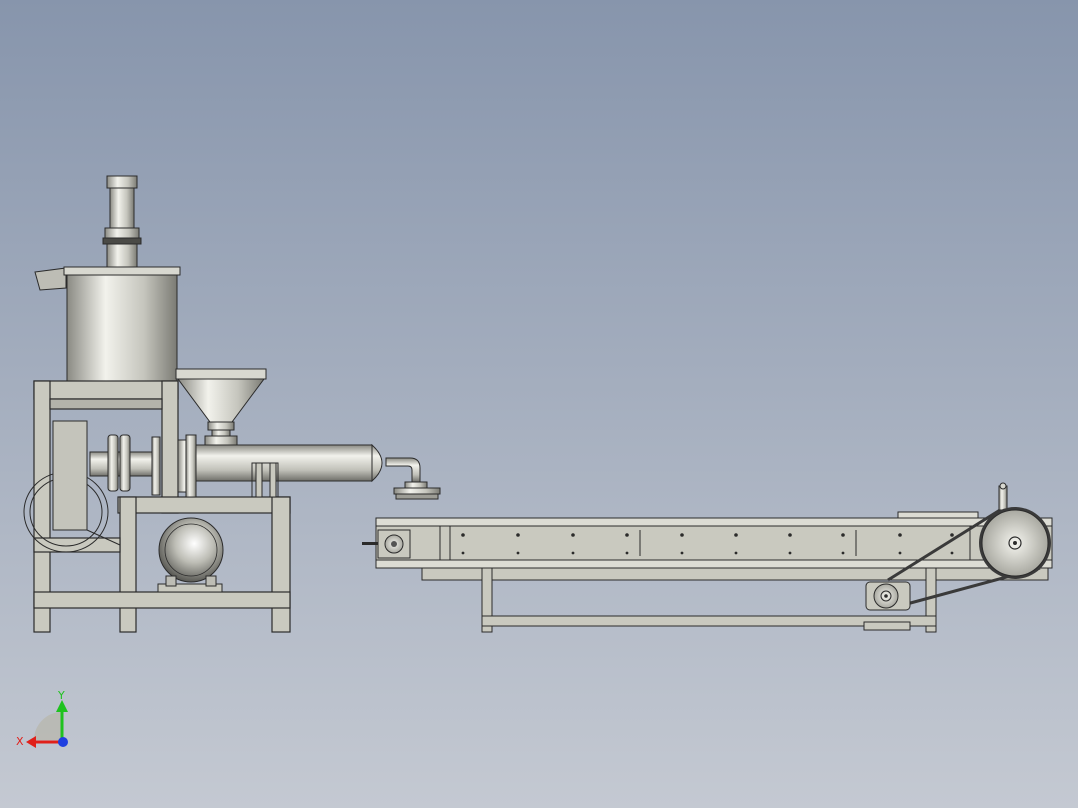 The width and height of the screenshot is (1078, 808). Describe the element at coordinates (122, 222) in the screenshot. I see `mixer-motor` at that location.